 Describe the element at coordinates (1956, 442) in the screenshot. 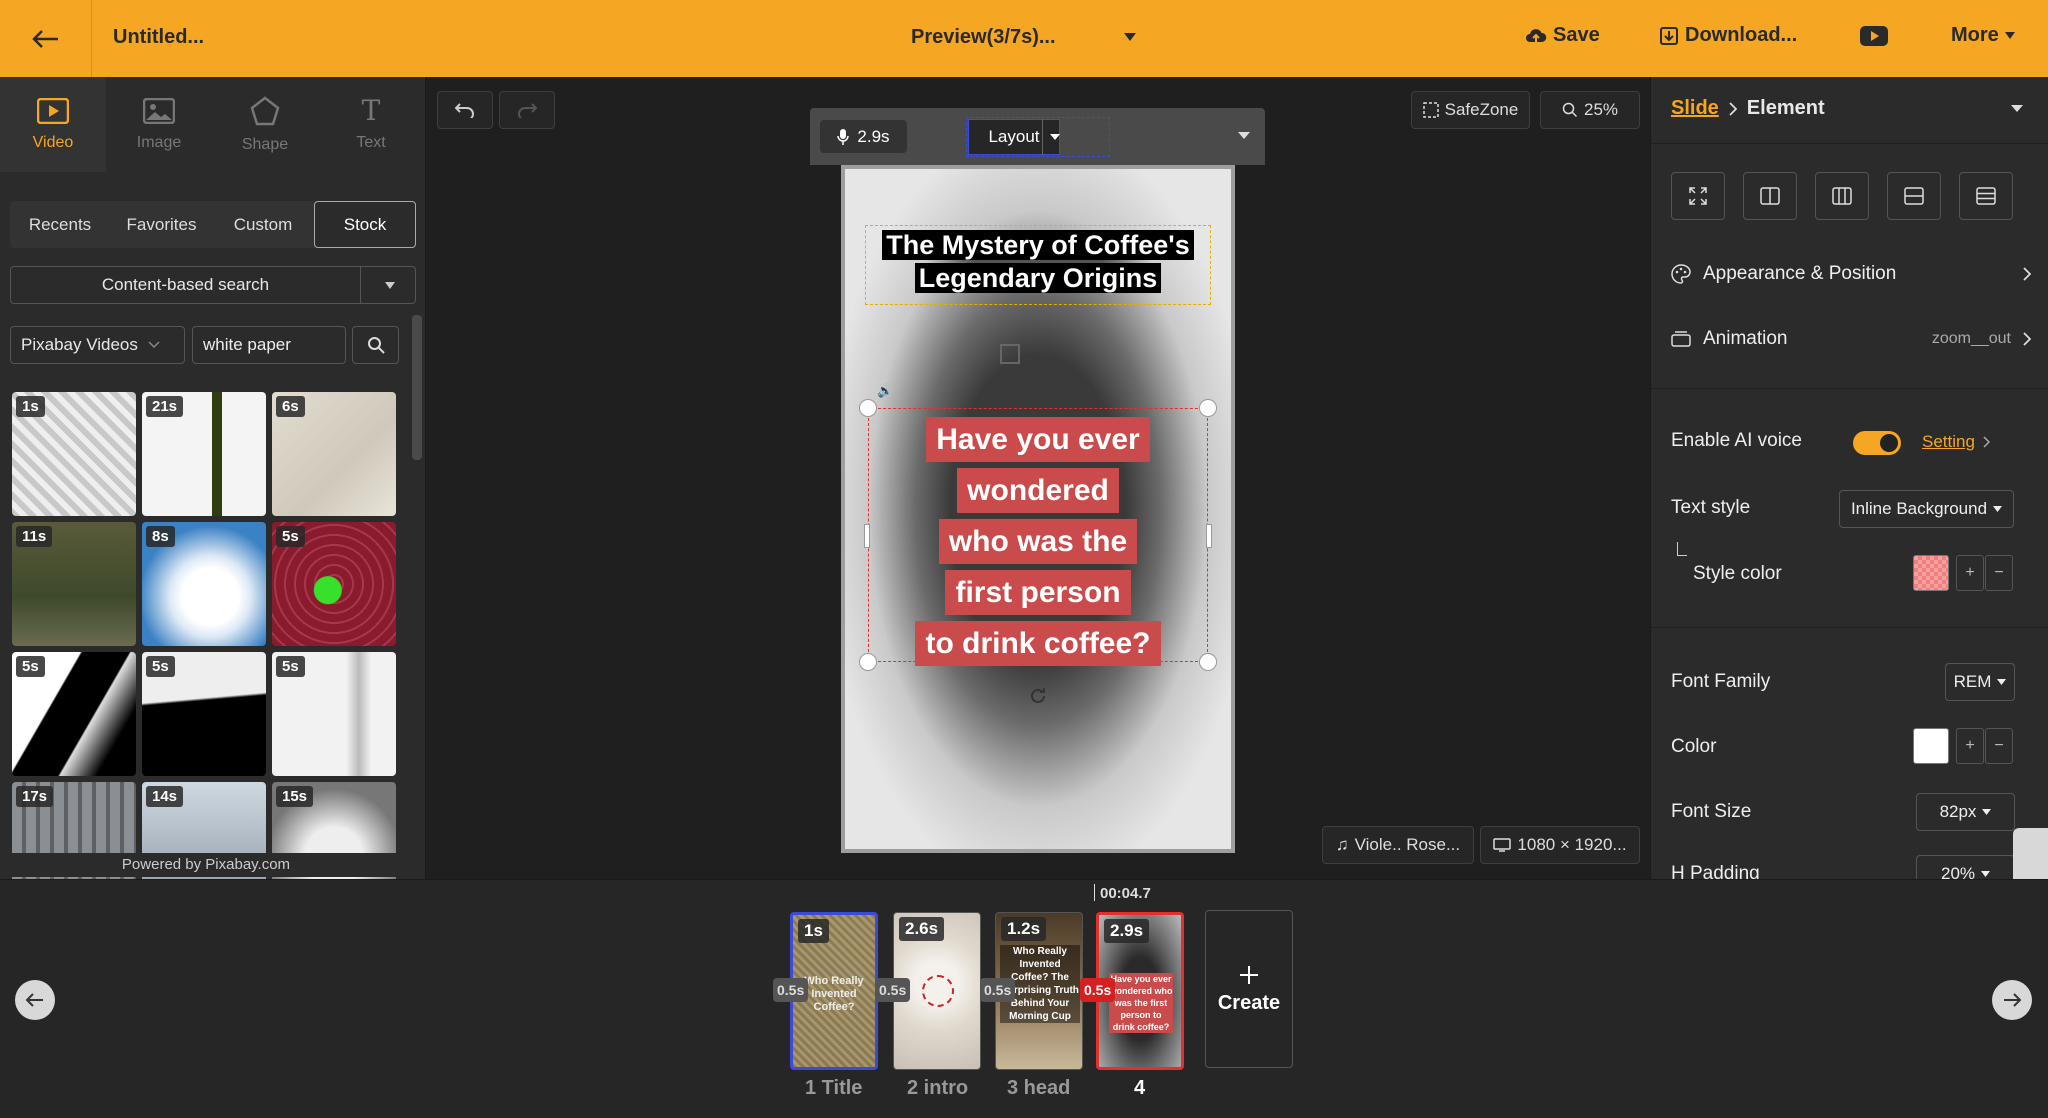

I see `setting-link: Setting` at that location.